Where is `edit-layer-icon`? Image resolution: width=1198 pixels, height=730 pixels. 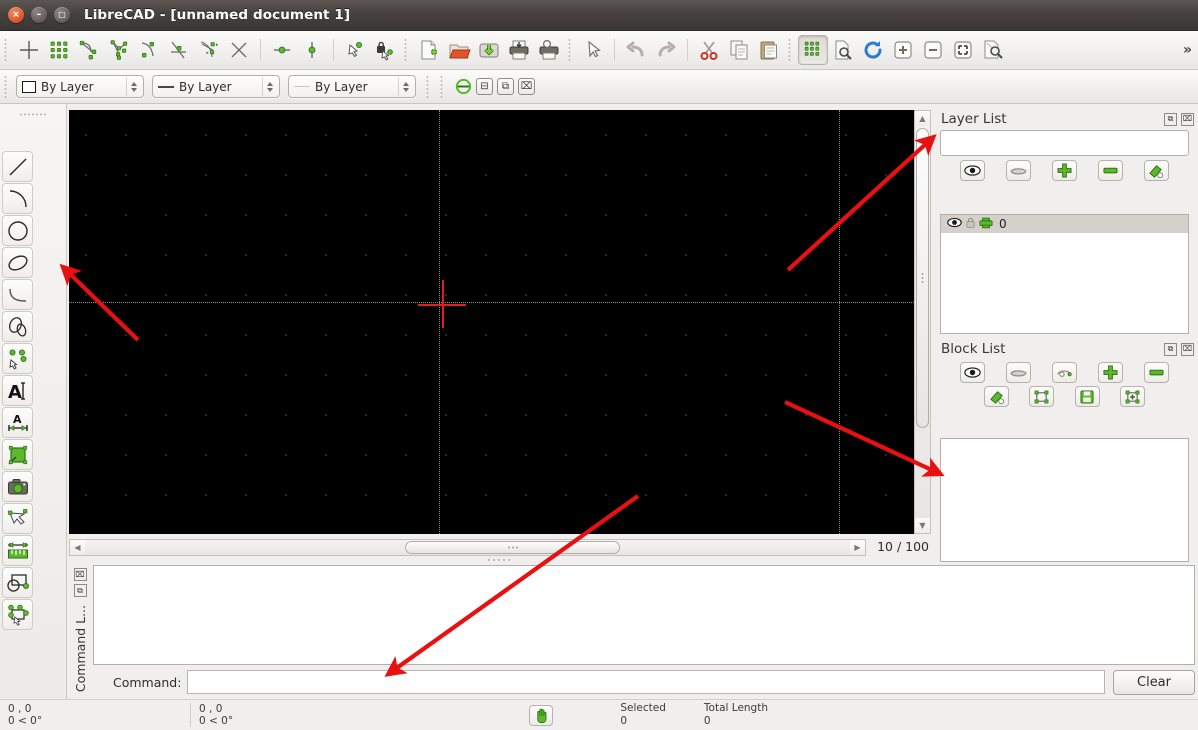
edit-layer-icon is located at coordinates (1156, 170).